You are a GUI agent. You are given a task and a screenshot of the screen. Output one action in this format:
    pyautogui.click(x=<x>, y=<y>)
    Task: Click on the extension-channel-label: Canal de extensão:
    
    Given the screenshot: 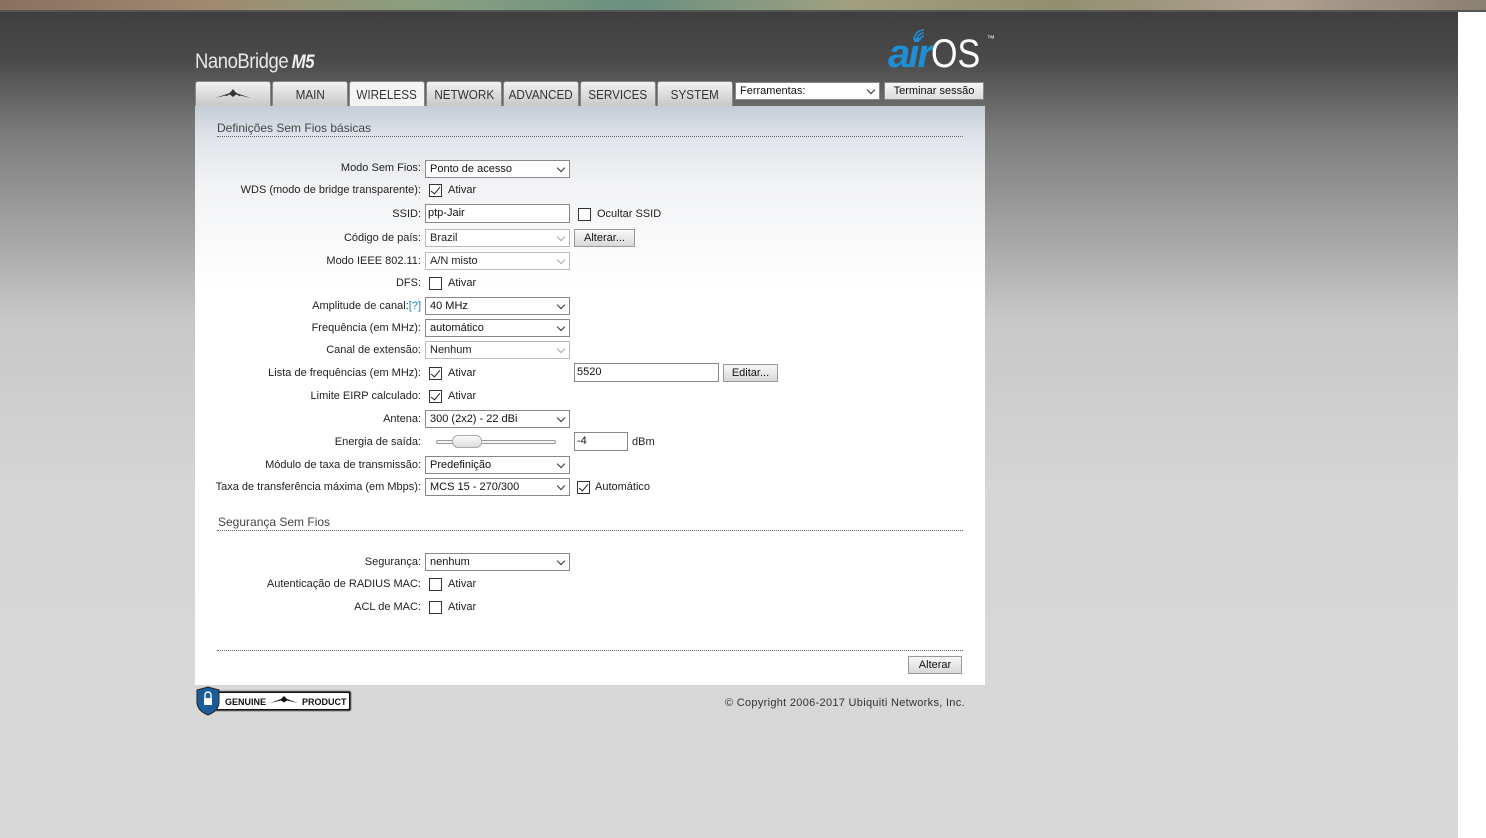 What is the action you would take?
    pyautogui.click(x=373, y=350)
    